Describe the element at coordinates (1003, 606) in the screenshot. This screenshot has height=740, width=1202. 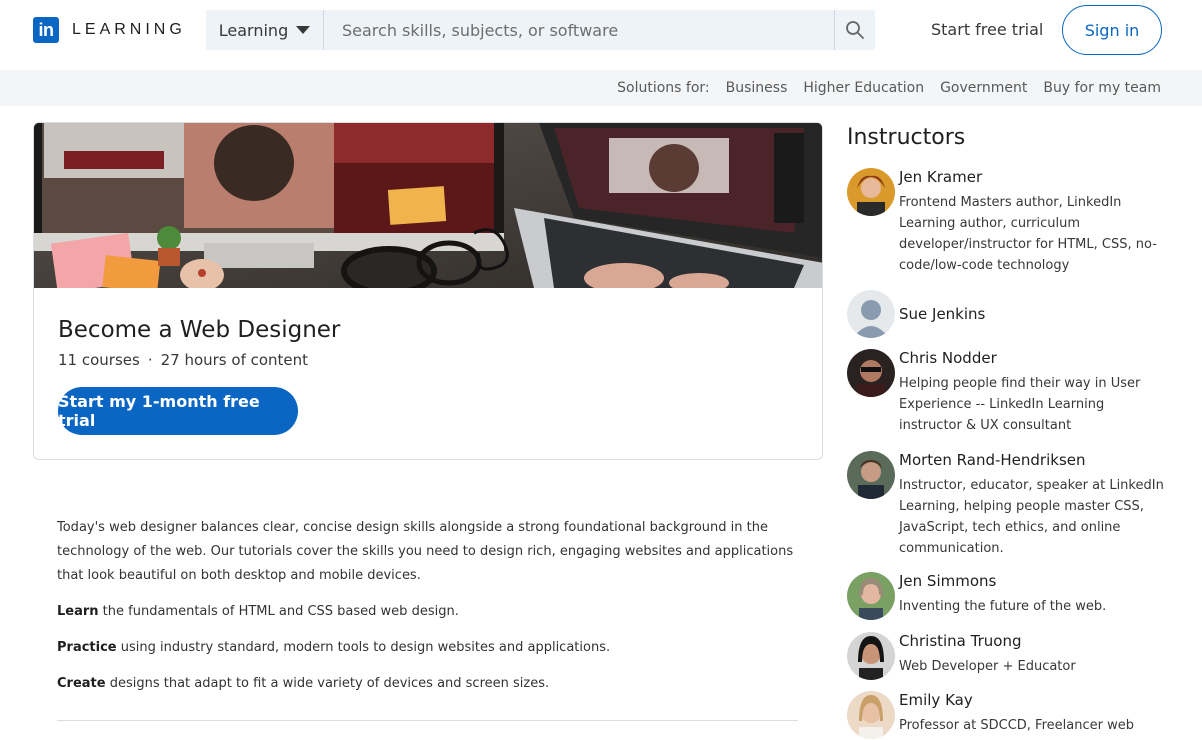
I see `instructor-bio: Inventing the future of the web.` at that location.